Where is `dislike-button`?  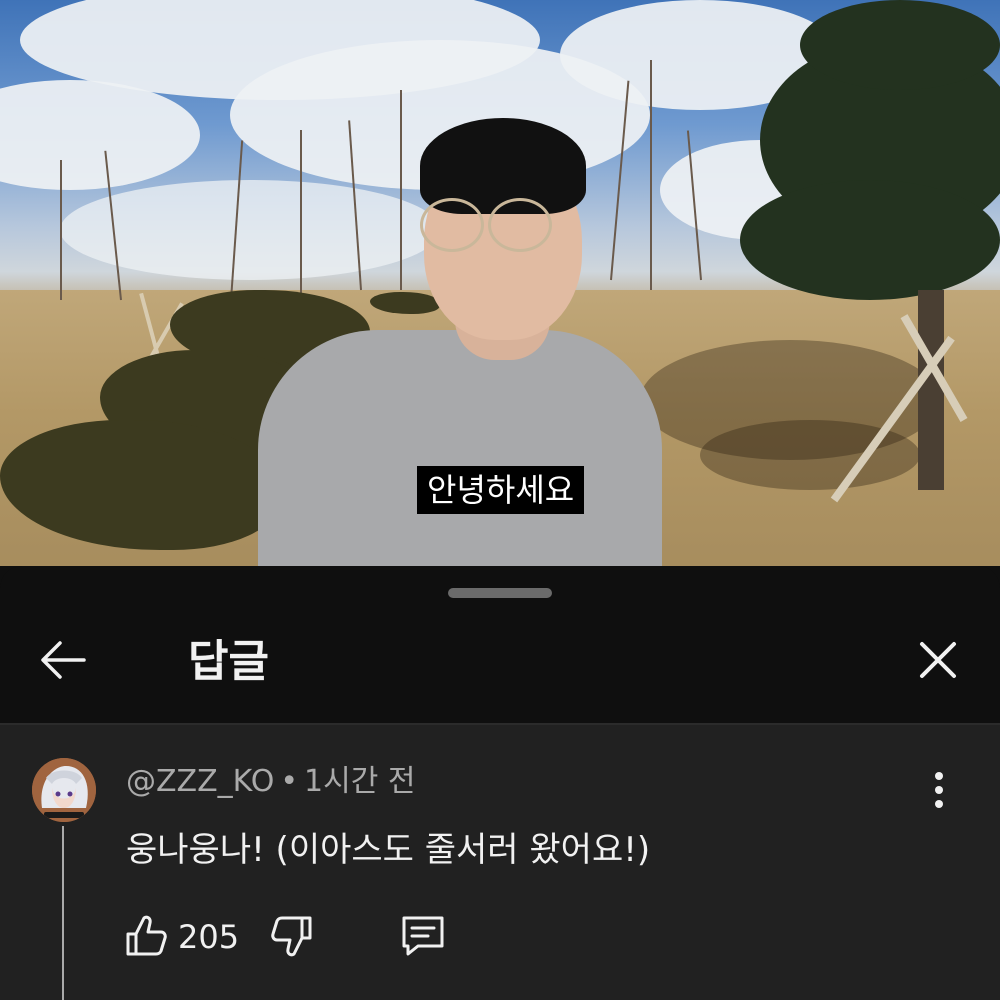 dislike-button is located at coordinates (293, 936).